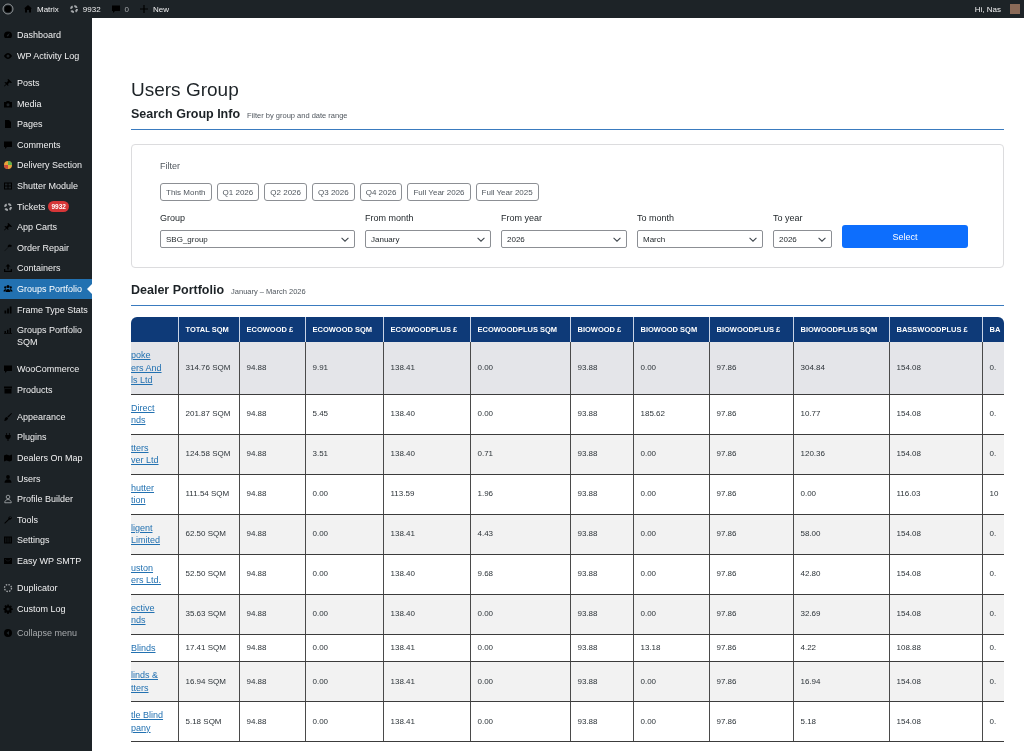 This screenshot has height=751, width=1024. I want to click on gear-icon, so click(8, 608).